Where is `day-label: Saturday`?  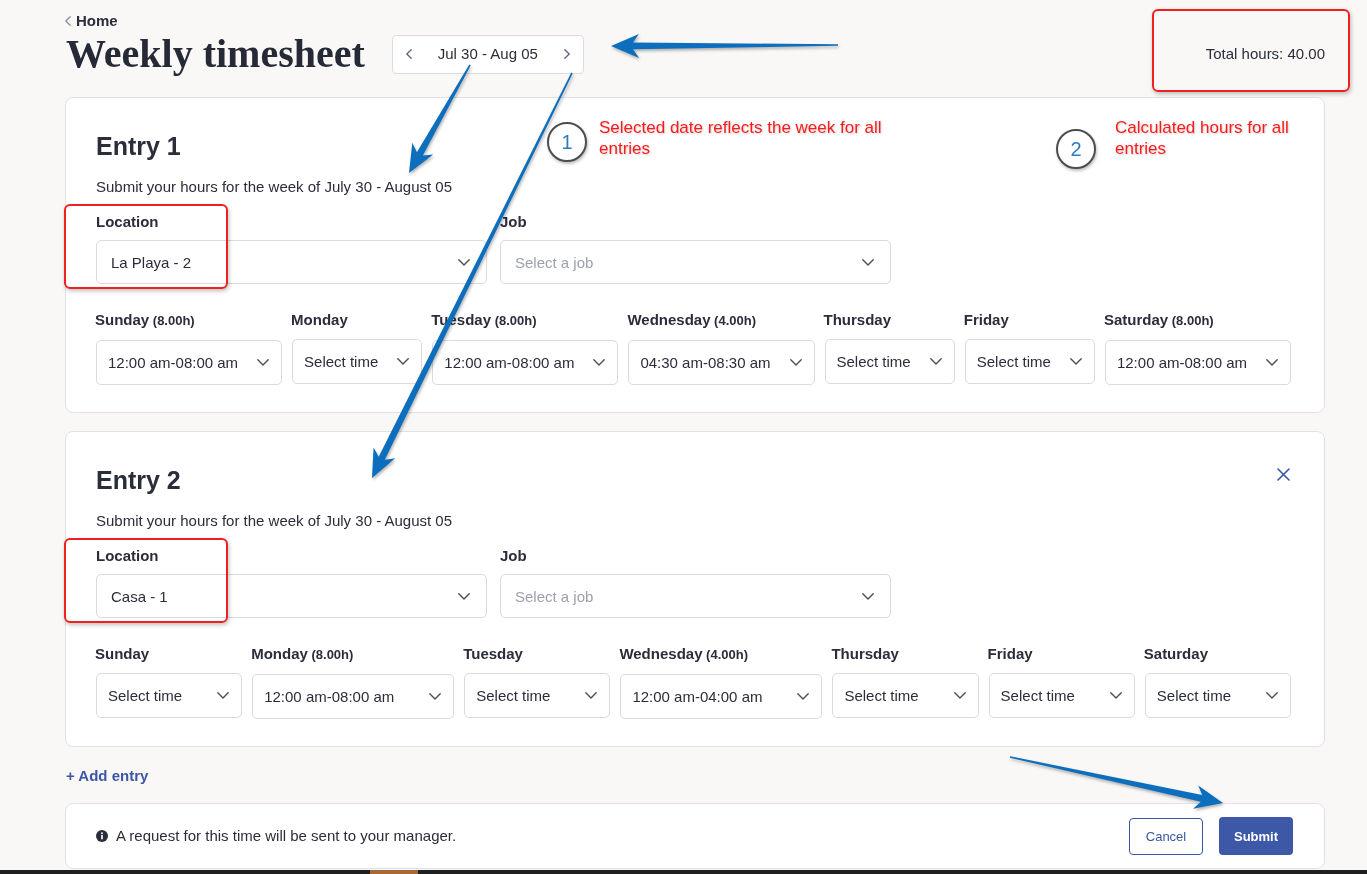 day-label: Saturday is located at coordinates (1176, 654).